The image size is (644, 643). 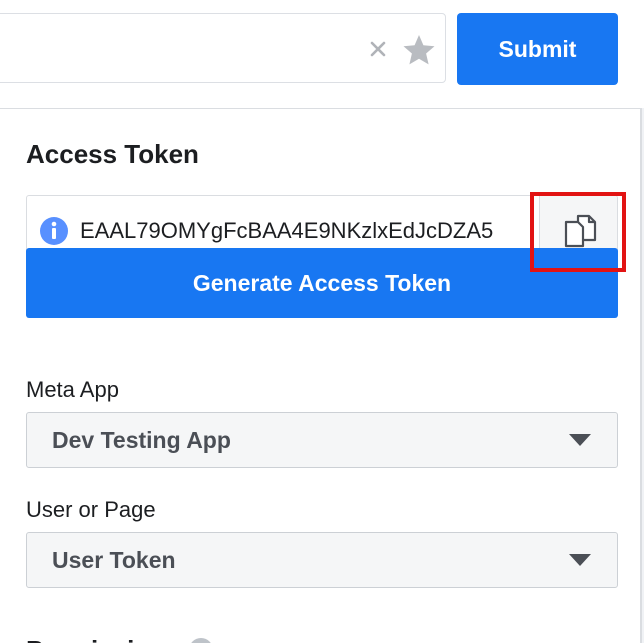 I want to click on generate-access-token-button: Generate Access Token, so click(x=322, y=283).